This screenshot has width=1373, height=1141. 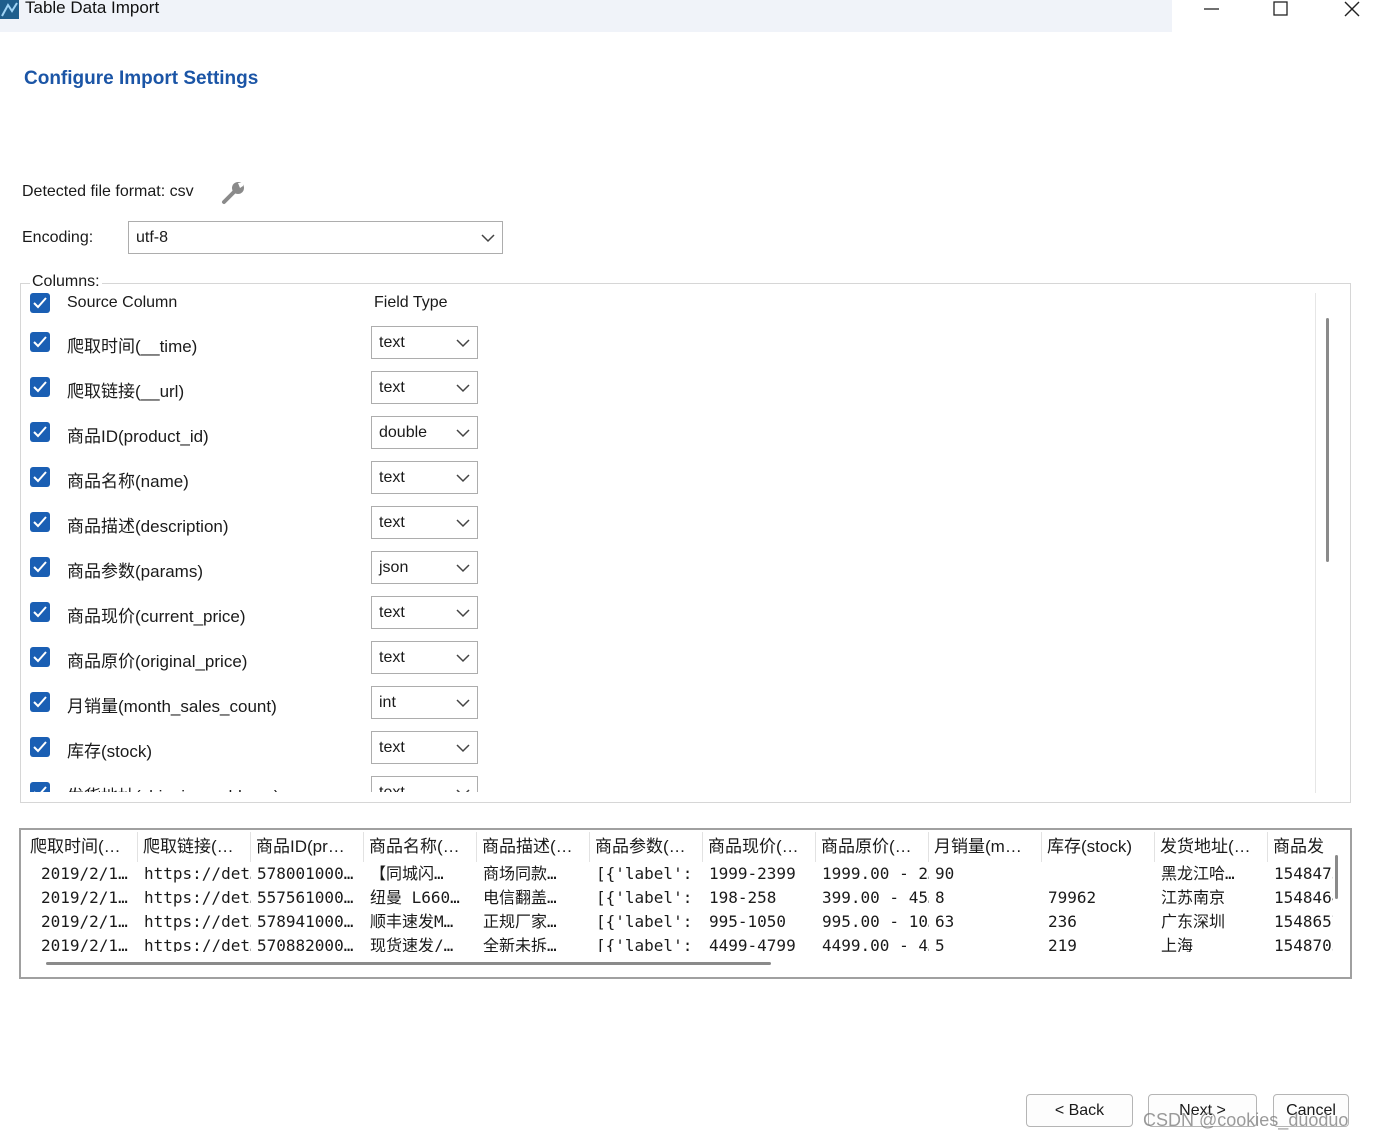 What do you see at coordinates (408, 963) in the screenshot?
I see `preview-horizontal-scrollbar` at bounding box center [408, 963].